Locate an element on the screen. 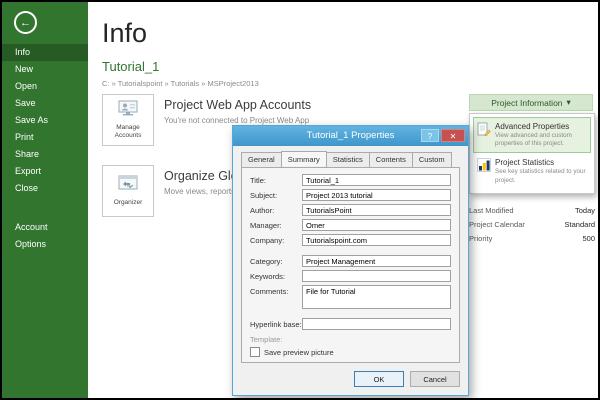  author-label: Author: is located at coordinates (262, 210).